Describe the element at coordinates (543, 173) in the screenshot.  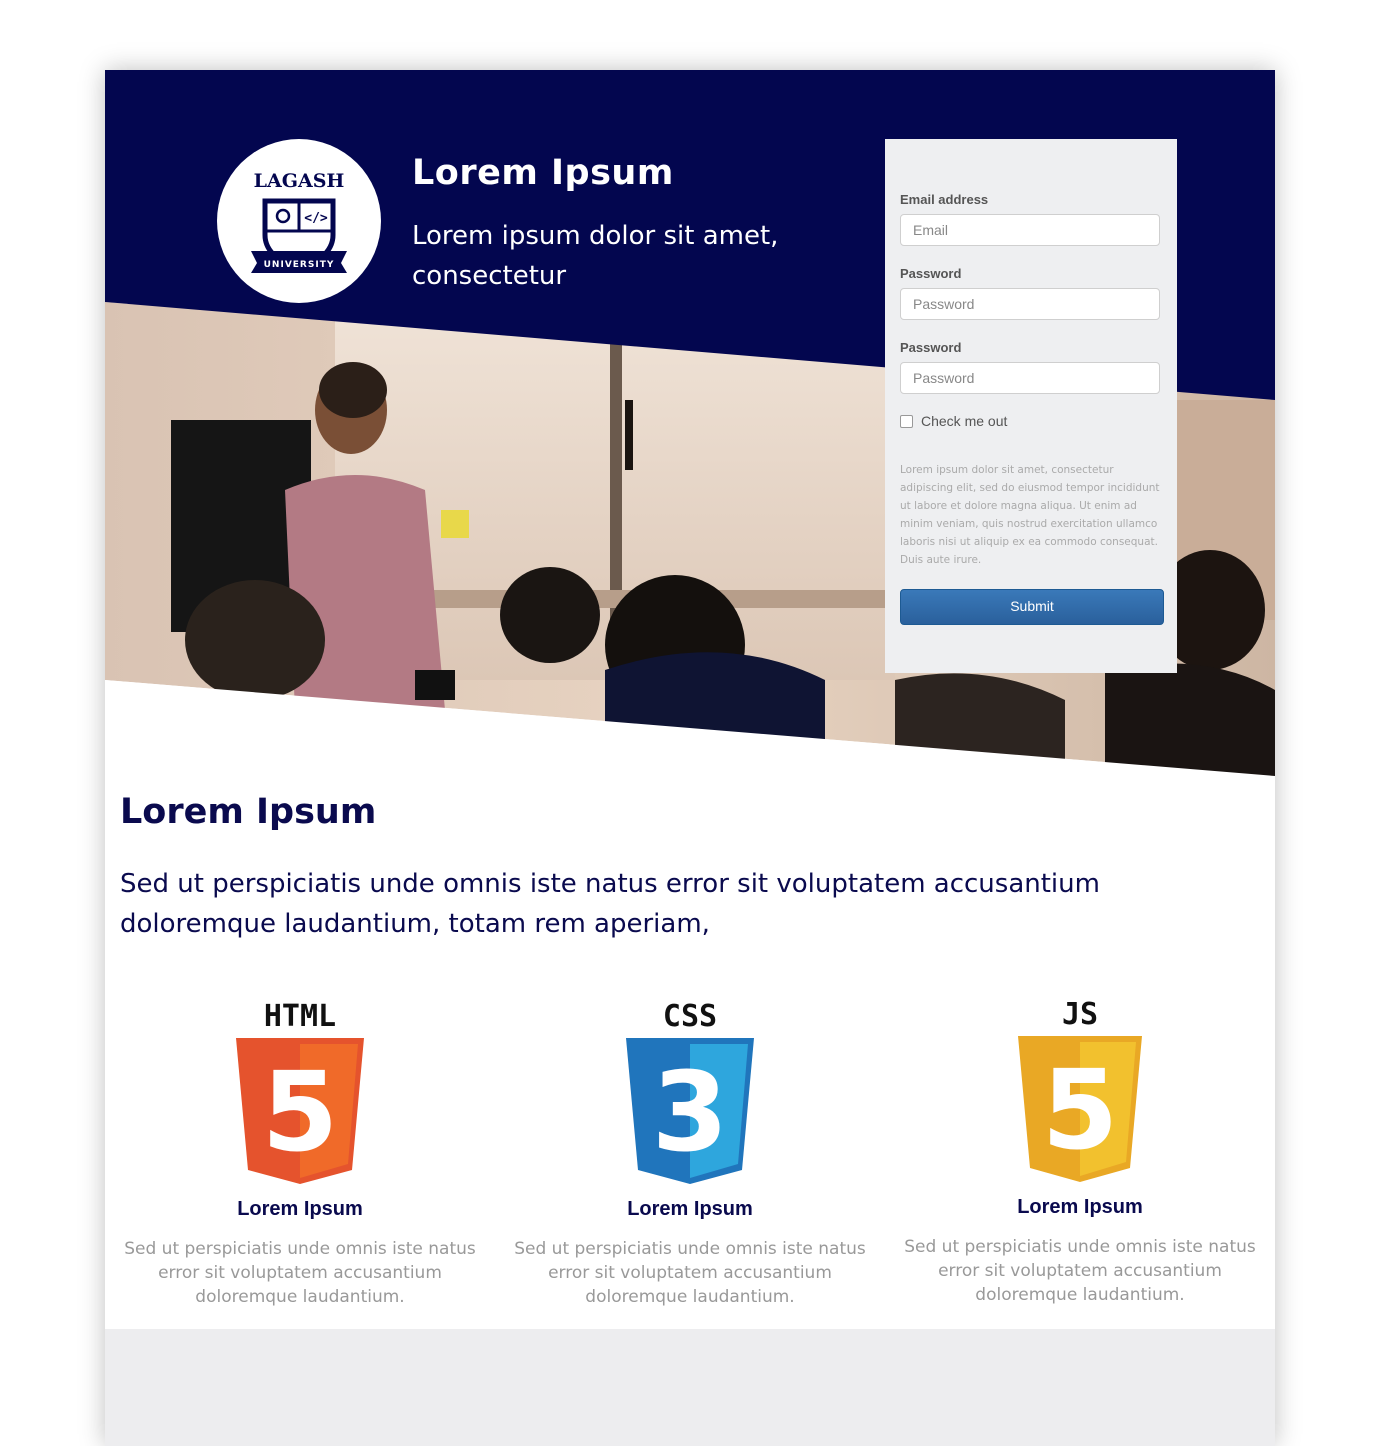
I see `hero-title: Lorem Ipsum` at that location.